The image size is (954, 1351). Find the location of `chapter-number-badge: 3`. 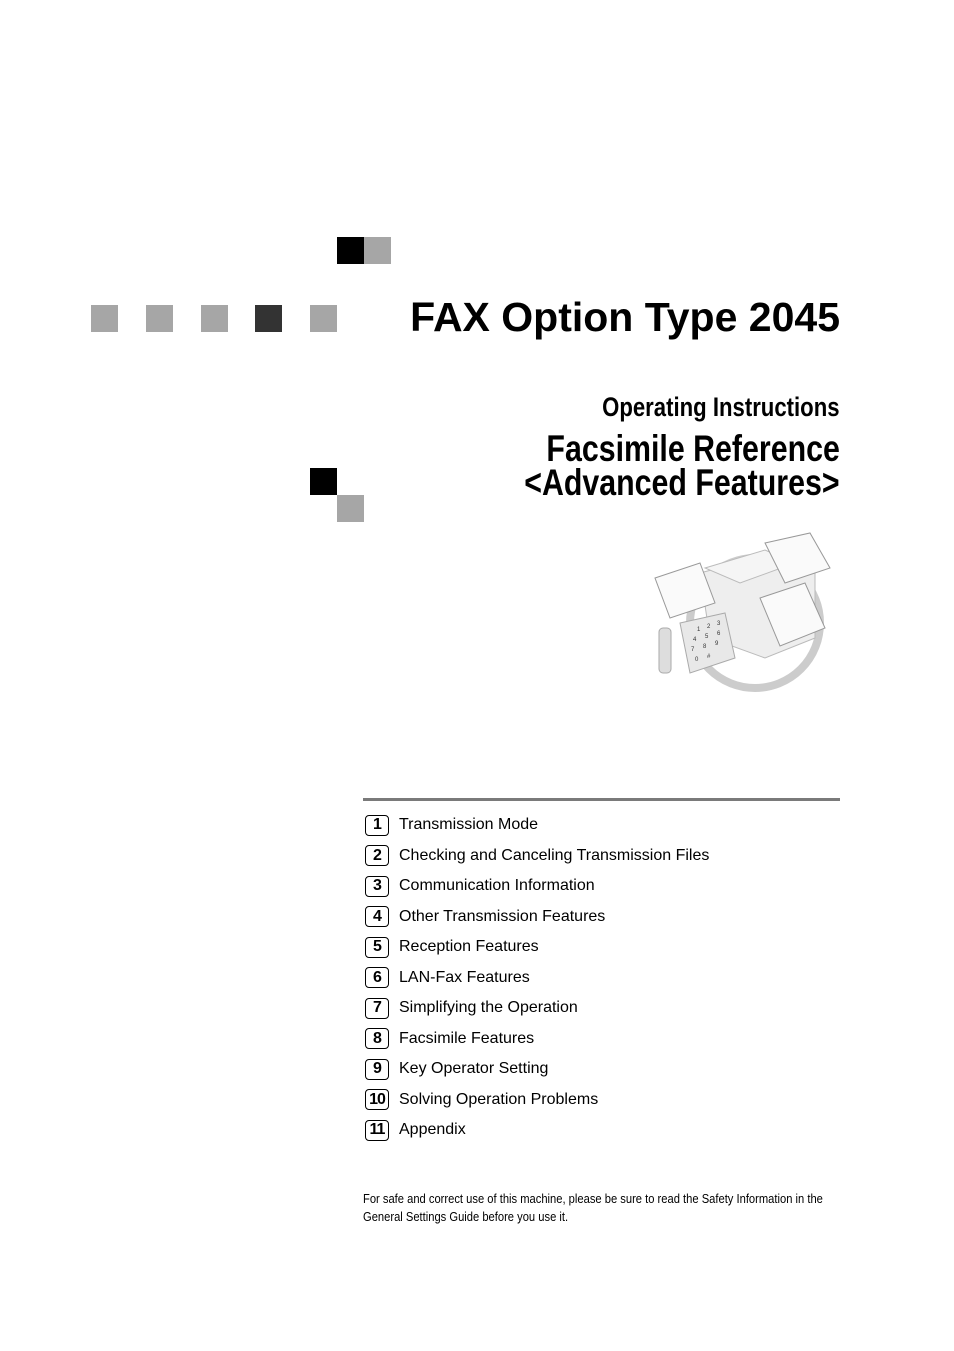

chapter-number-badge: 3 is located at coordinates (377, 886).